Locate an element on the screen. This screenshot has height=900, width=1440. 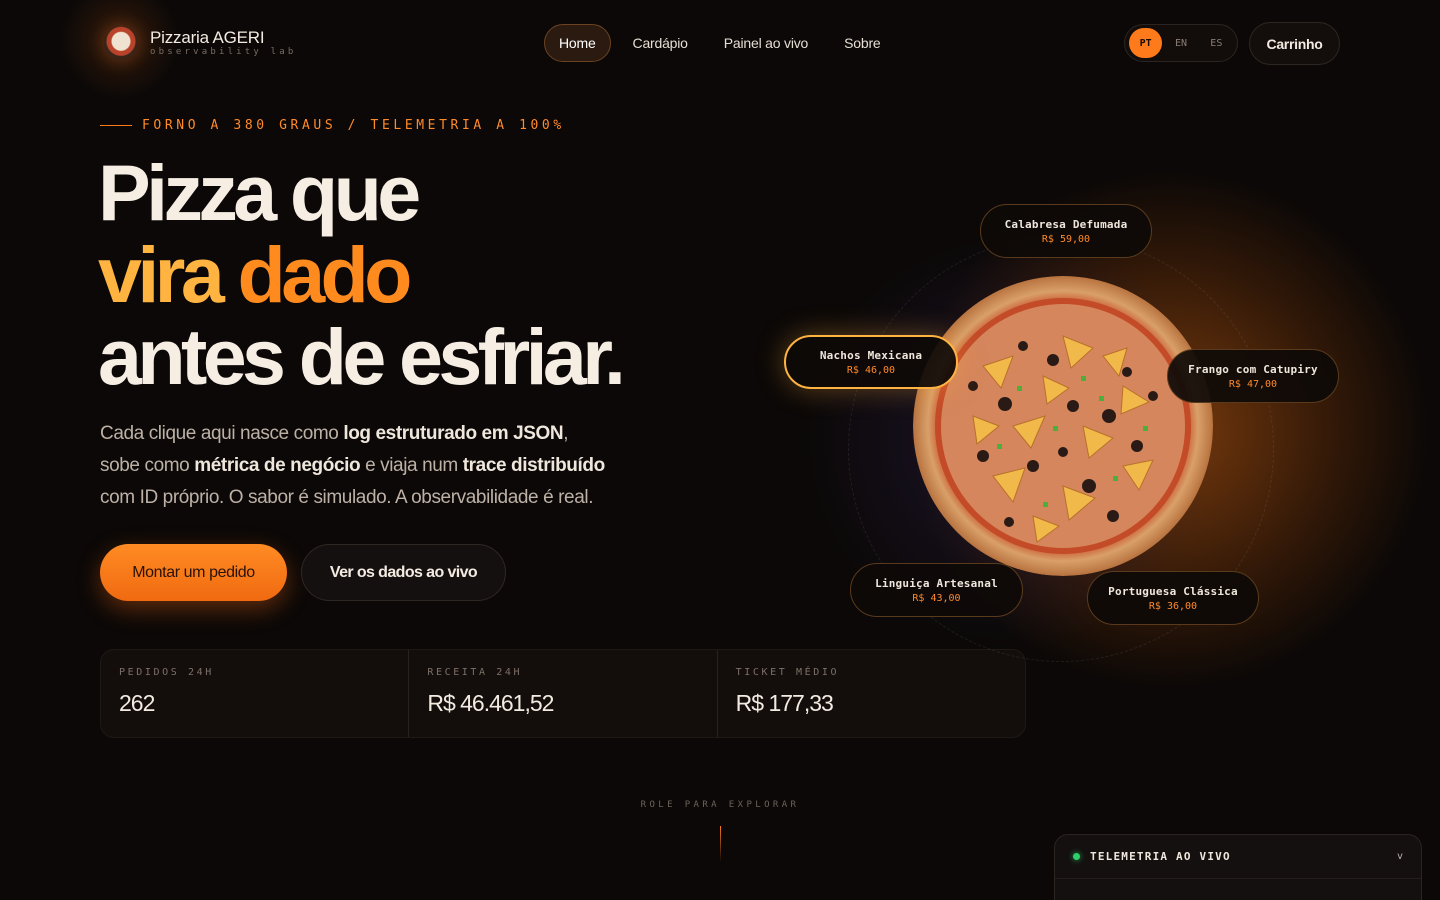
headline-word-vira: vira is located at coordinates (161, 274).